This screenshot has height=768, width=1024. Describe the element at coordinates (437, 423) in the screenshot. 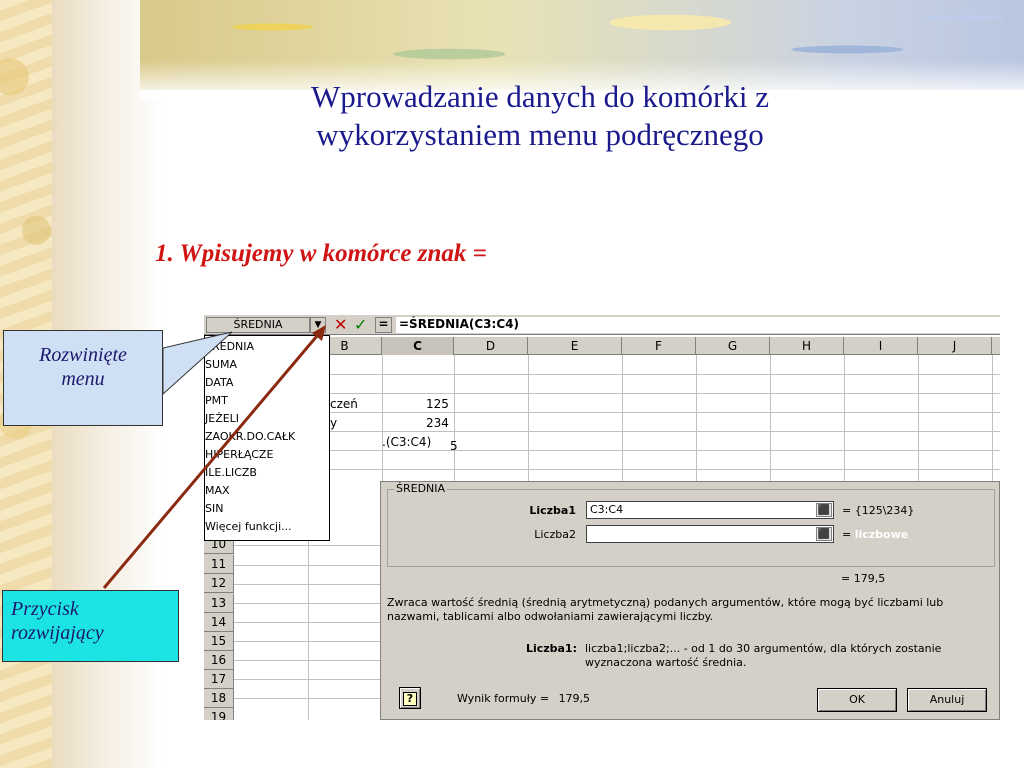

I see `cell-c4: 234` at that location.